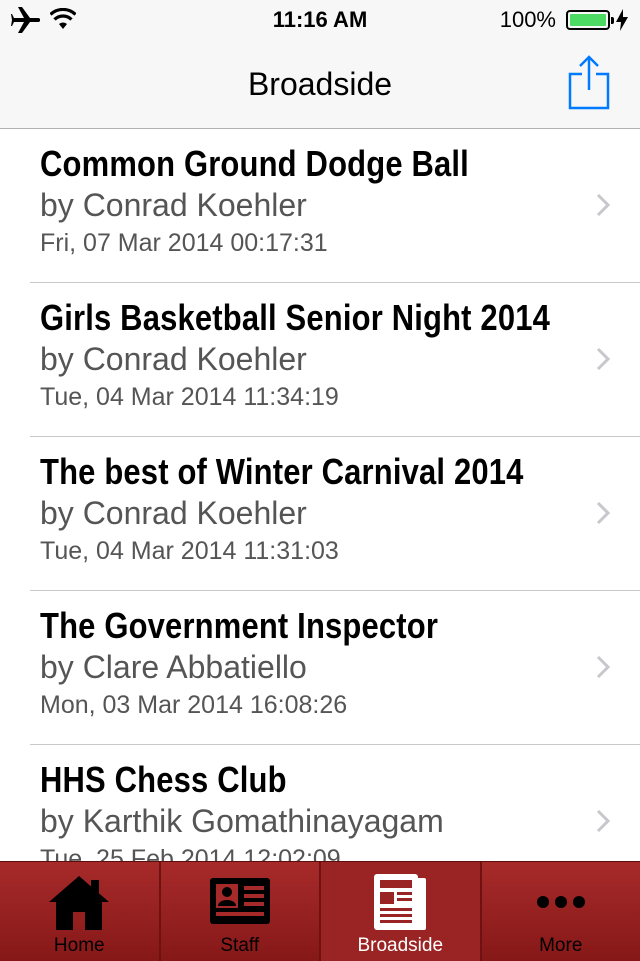 Image resolution: width=640 pixels, height=961 pixels. I want to click on article-date: Tue, 04 Mar 2014 11:34:19, so click(189, 397).